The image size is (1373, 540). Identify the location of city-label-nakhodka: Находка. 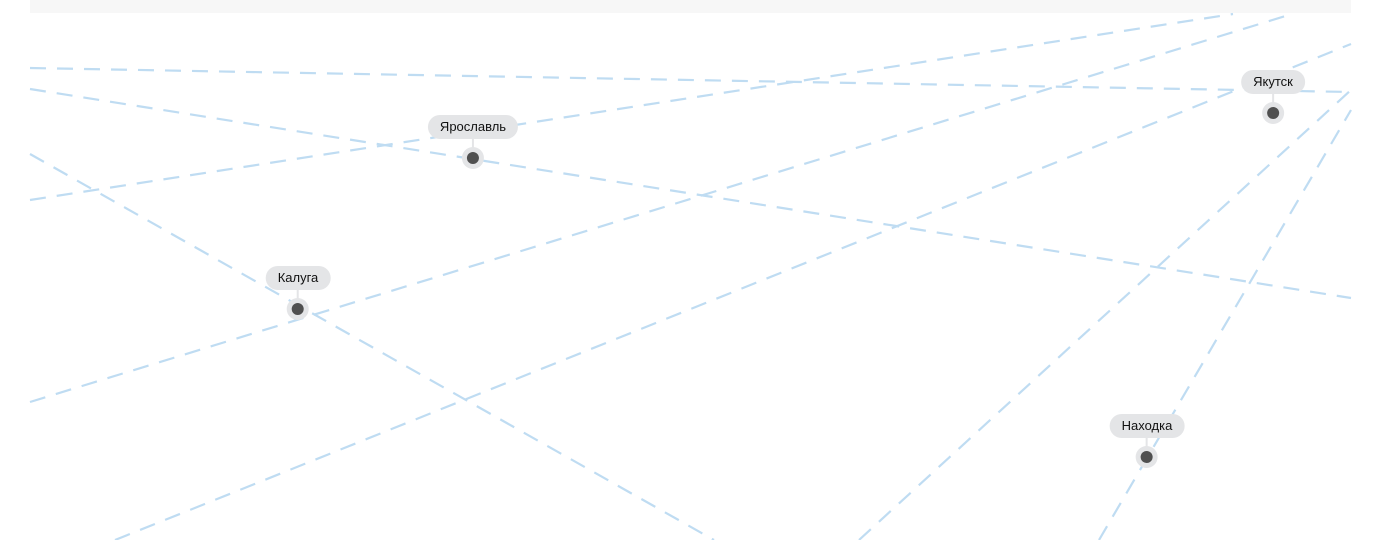
(1147, 426).